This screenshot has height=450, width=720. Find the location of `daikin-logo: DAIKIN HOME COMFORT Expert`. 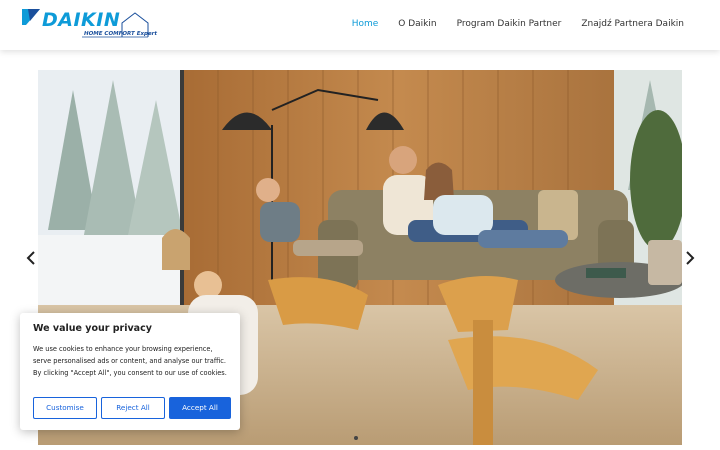

daikin-logo: DAIKIN HOME COMFORT Expert is located at coordinates (89, 25).